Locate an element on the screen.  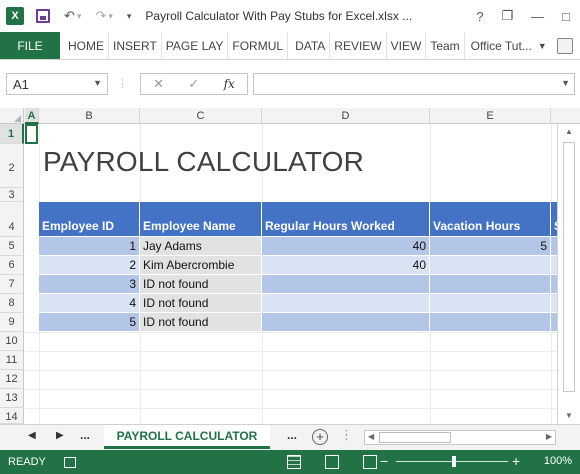
tab-home: HOME is located at coordinates (84, 45).